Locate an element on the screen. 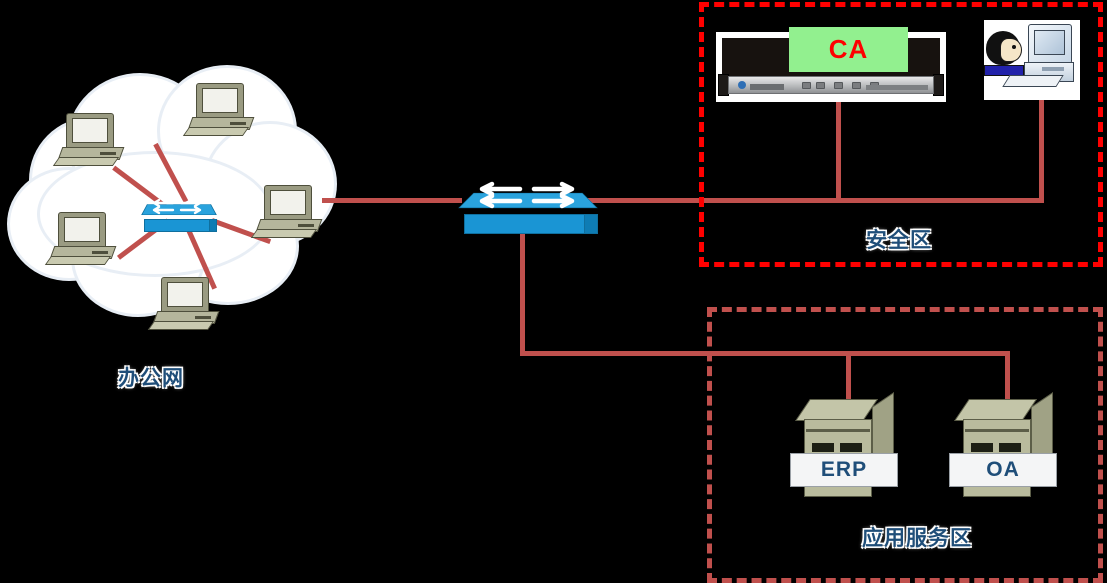 This screenshot has height=583, width=1107. oa-server: OA is located at coordinates (1004, 451).